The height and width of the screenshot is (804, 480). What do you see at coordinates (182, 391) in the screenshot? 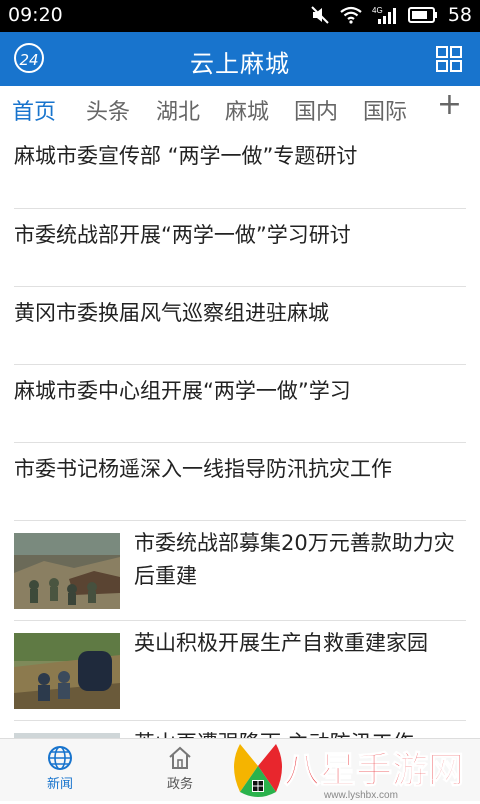
I see `news-title: 麻城市委中心组开展“两学一做”学习` at bounding box center [182, 391].